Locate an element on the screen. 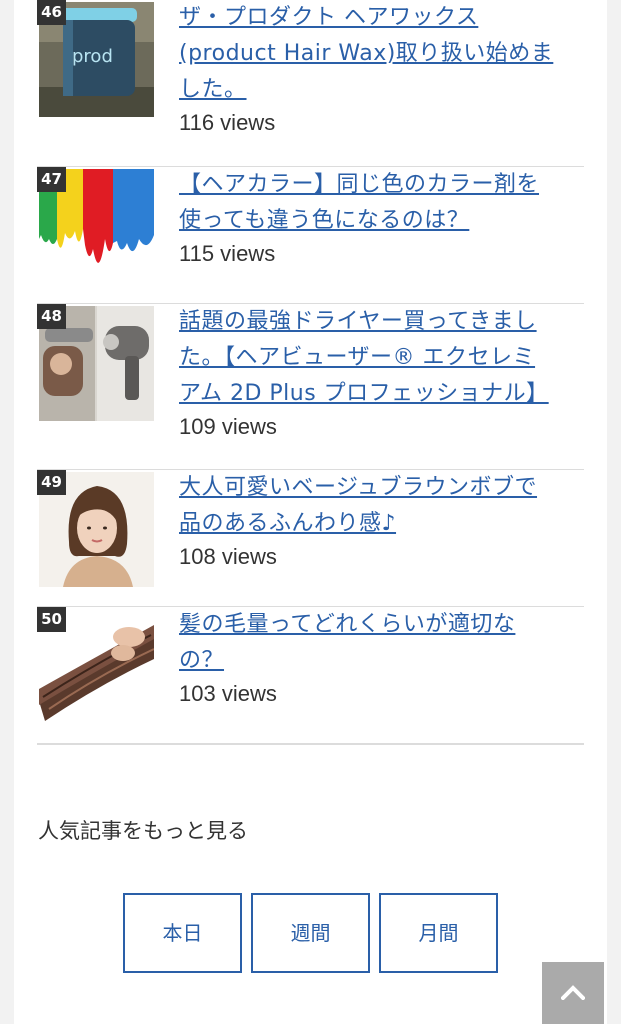 The image size is (621, 1024). view-count: 103 views is located at coordinates (228, 693).